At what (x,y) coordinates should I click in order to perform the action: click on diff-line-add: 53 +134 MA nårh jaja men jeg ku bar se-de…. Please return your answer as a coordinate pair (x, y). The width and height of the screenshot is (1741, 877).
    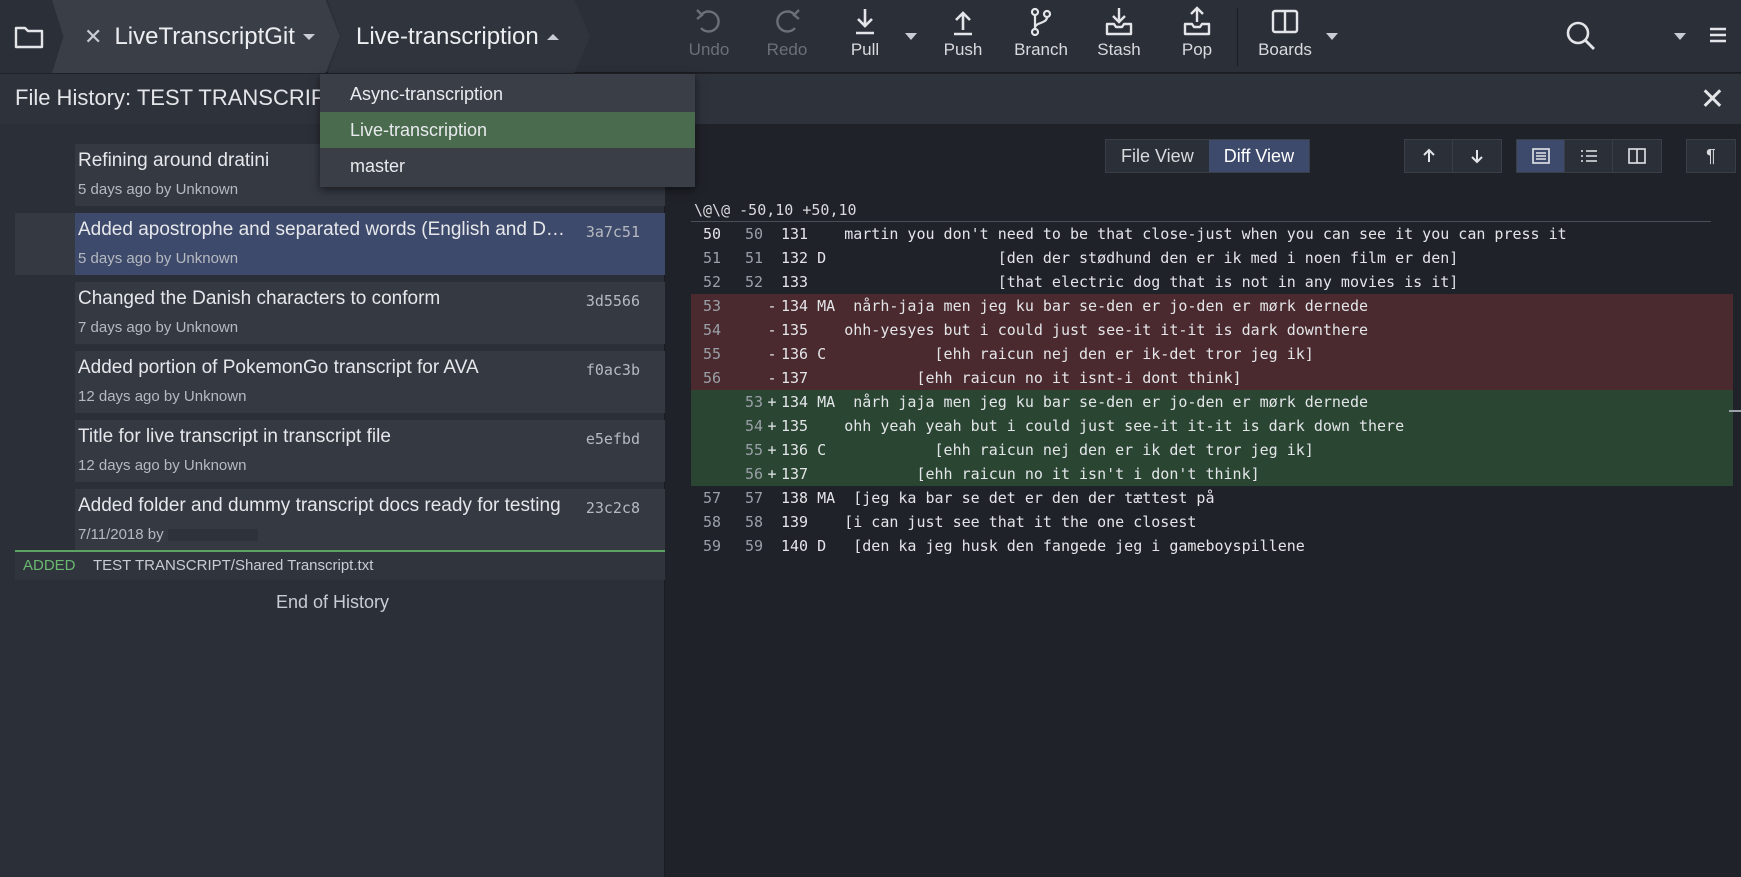
    Looking at the image, I should click on (1212, 402).